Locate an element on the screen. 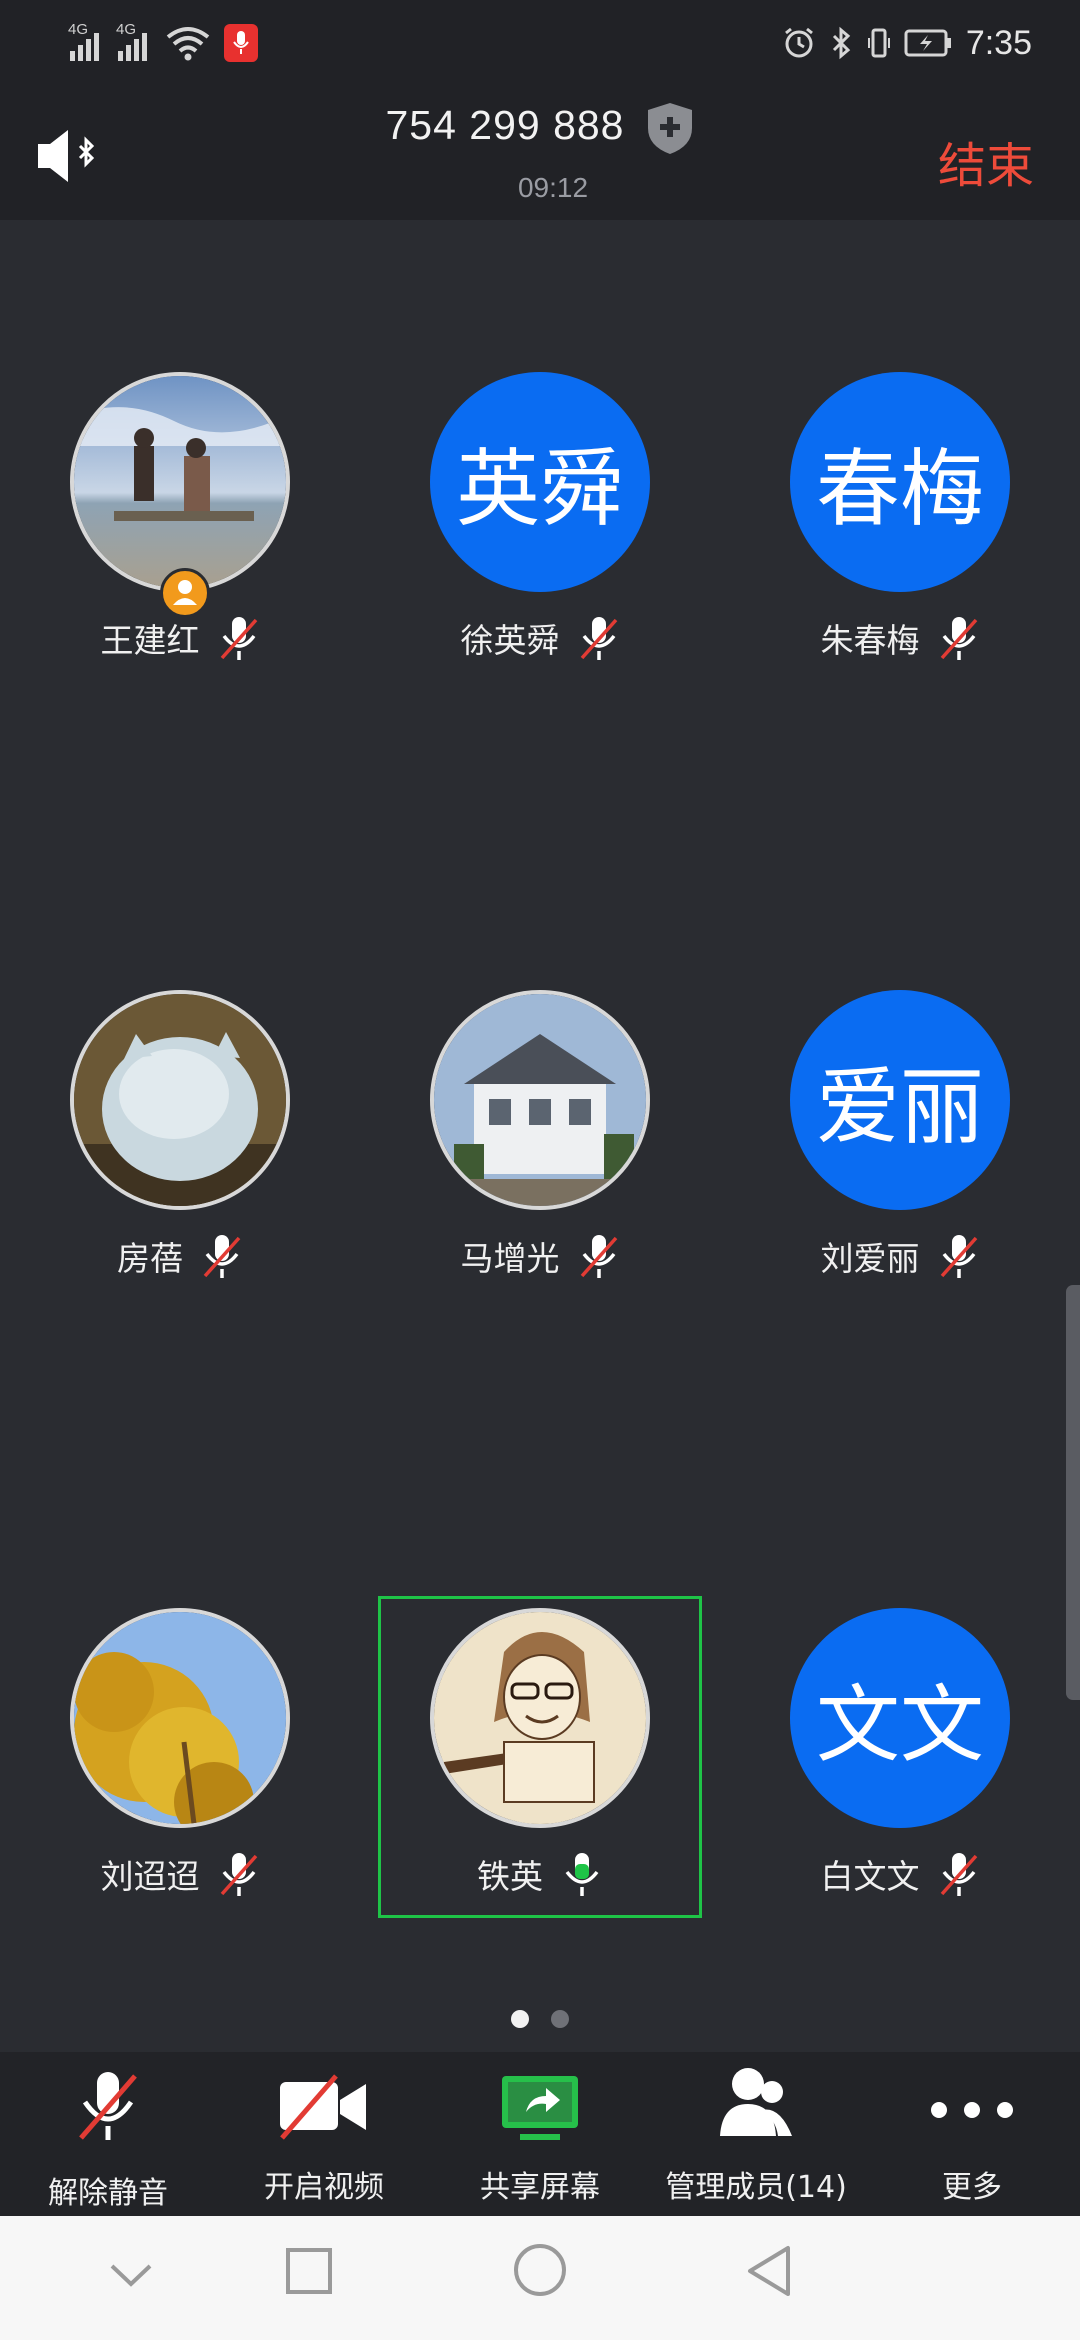  share-screen-button: 共享屏幕 is located at coordinates (540, 2134).